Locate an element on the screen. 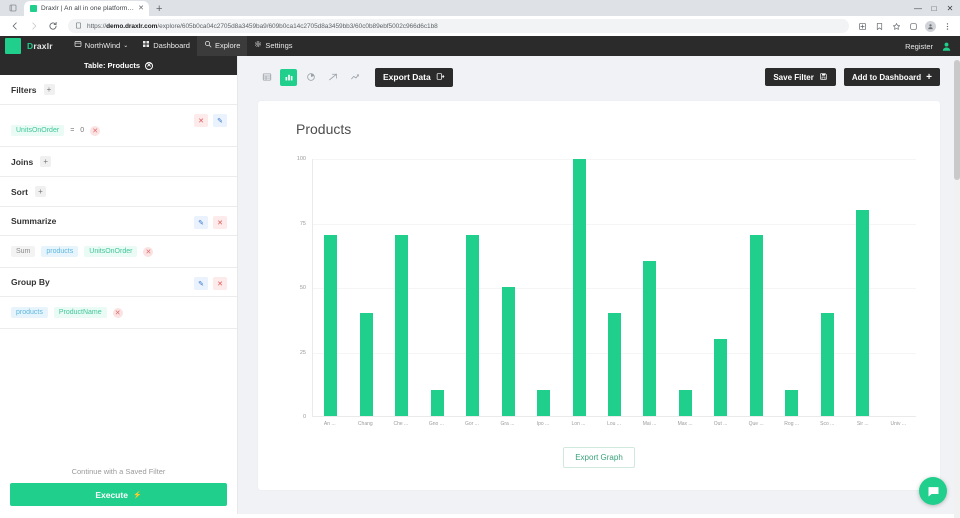  chart-title: Products is located at coordinates (324, 129).